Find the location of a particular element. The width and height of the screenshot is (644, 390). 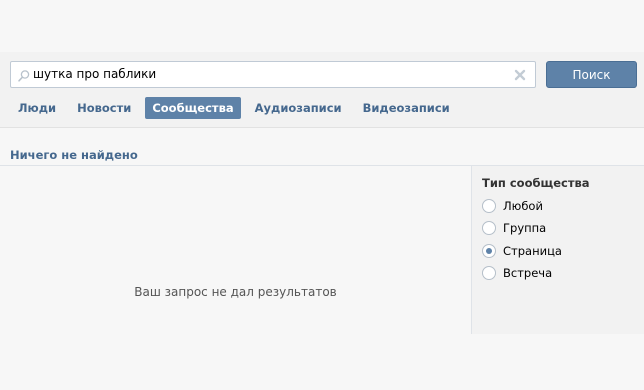

radio-any is located at coordinates (489, 206).